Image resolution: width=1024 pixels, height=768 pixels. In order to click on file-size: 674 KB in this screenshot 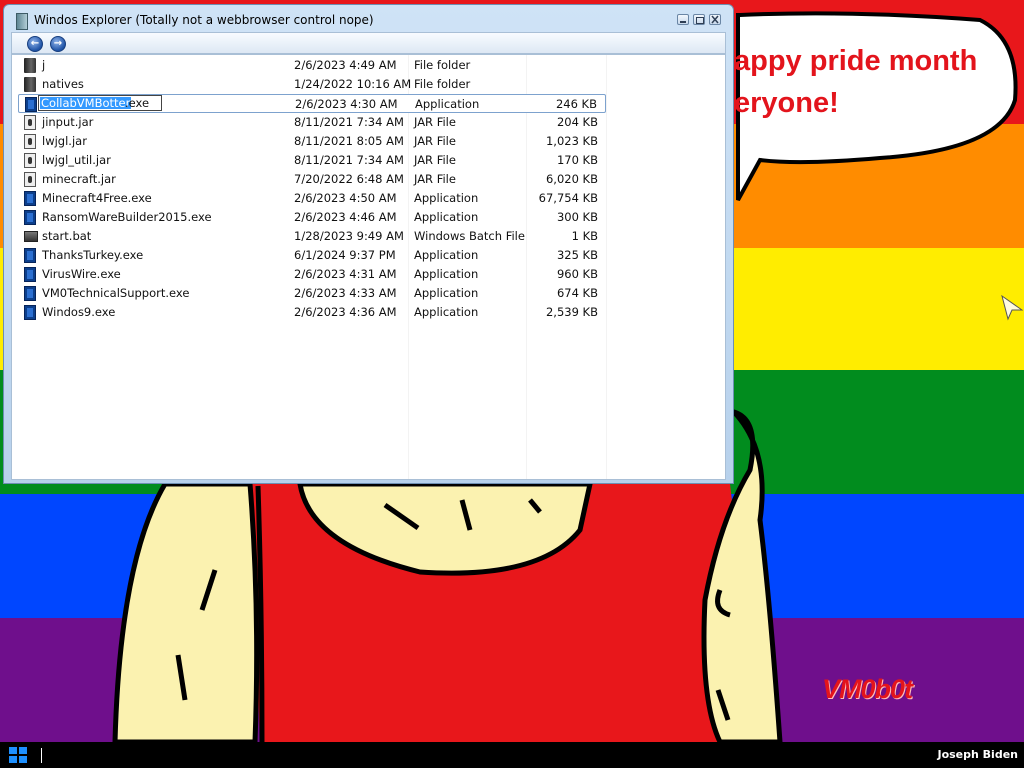, I will do `click(577, 293)`.